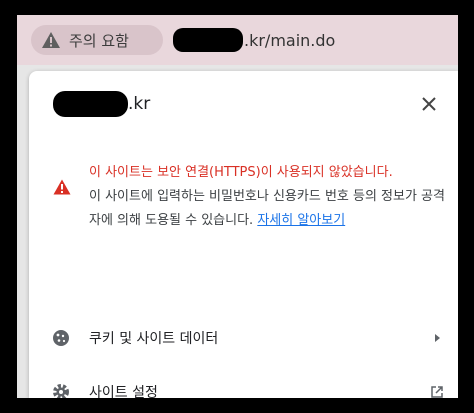 The width and height of the screenshot is (474, 413). I want to click on chevron-right-icon, so click(437, 338).